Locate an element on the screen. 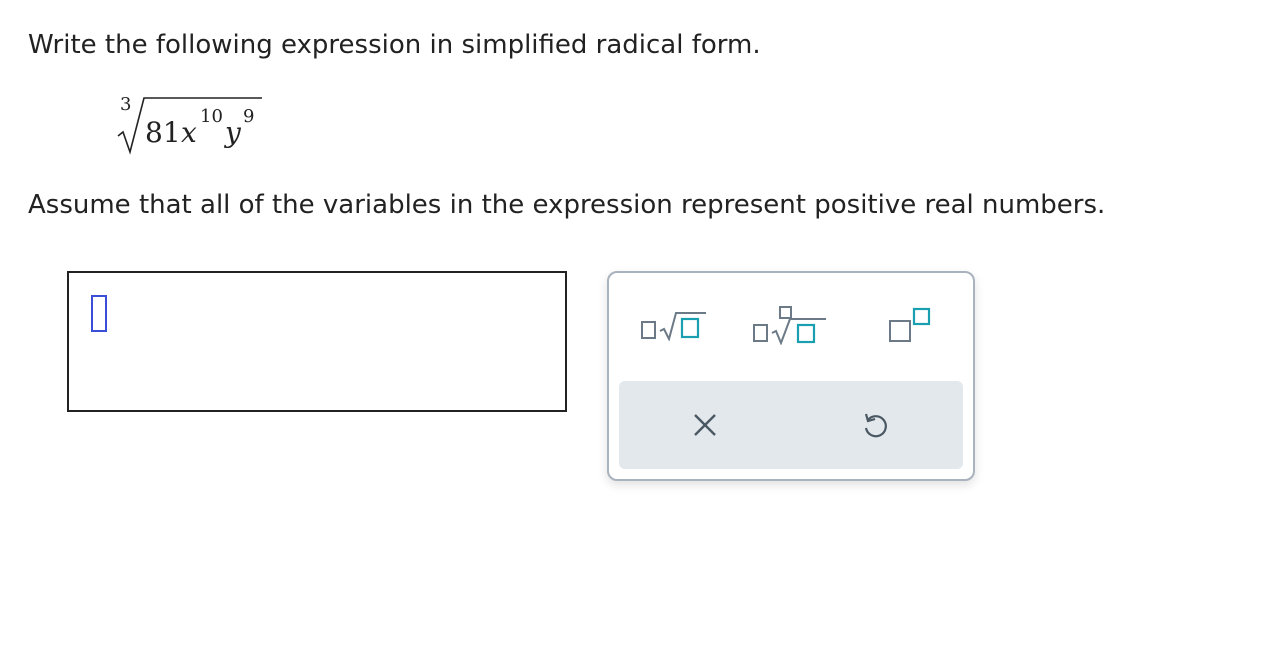 The width and height of the screenshot is (1264, 671). undo-button is located at coordinates (875, 425).